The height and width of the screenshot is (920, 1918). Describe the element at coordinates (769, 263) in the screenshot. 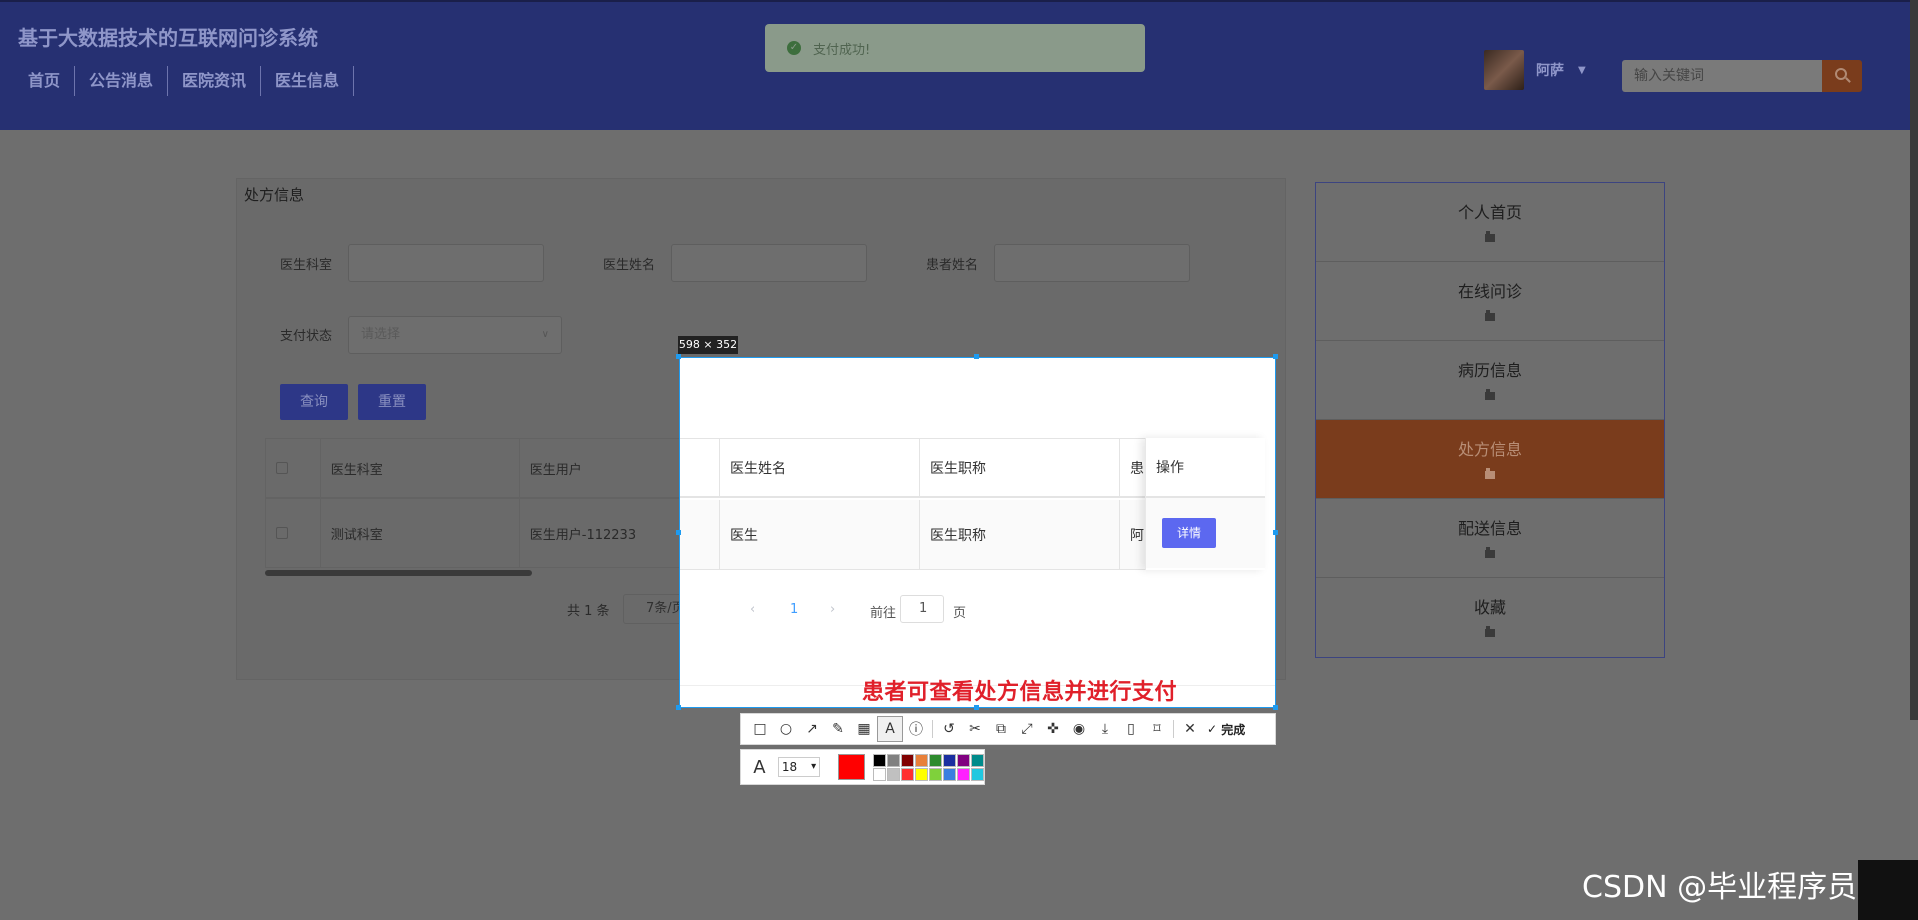

I see `doctor-name-field` at that location.